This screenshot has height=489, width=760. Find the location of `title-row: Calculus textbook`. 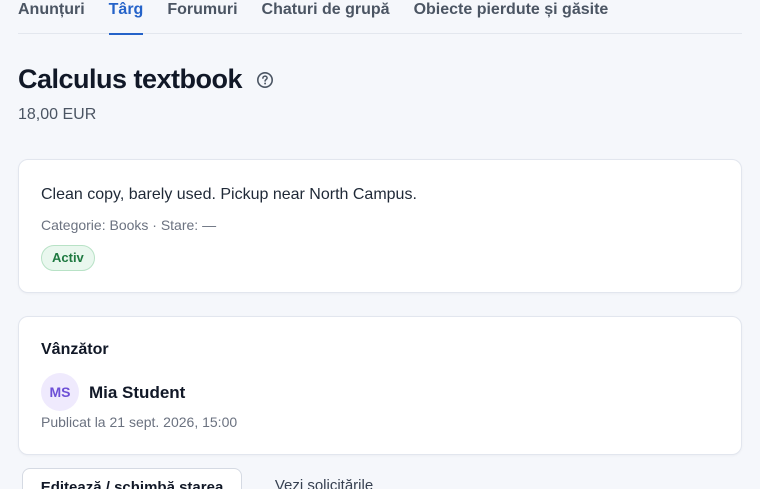

title-row: Calculus textbook is located at coordinates (146, 79).